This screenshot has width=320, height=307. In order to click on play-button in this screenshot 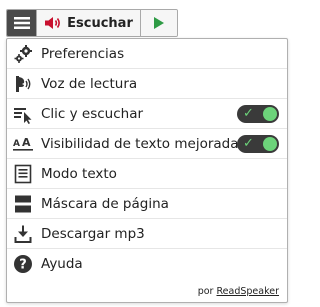, I will do `click(159, 23)`.